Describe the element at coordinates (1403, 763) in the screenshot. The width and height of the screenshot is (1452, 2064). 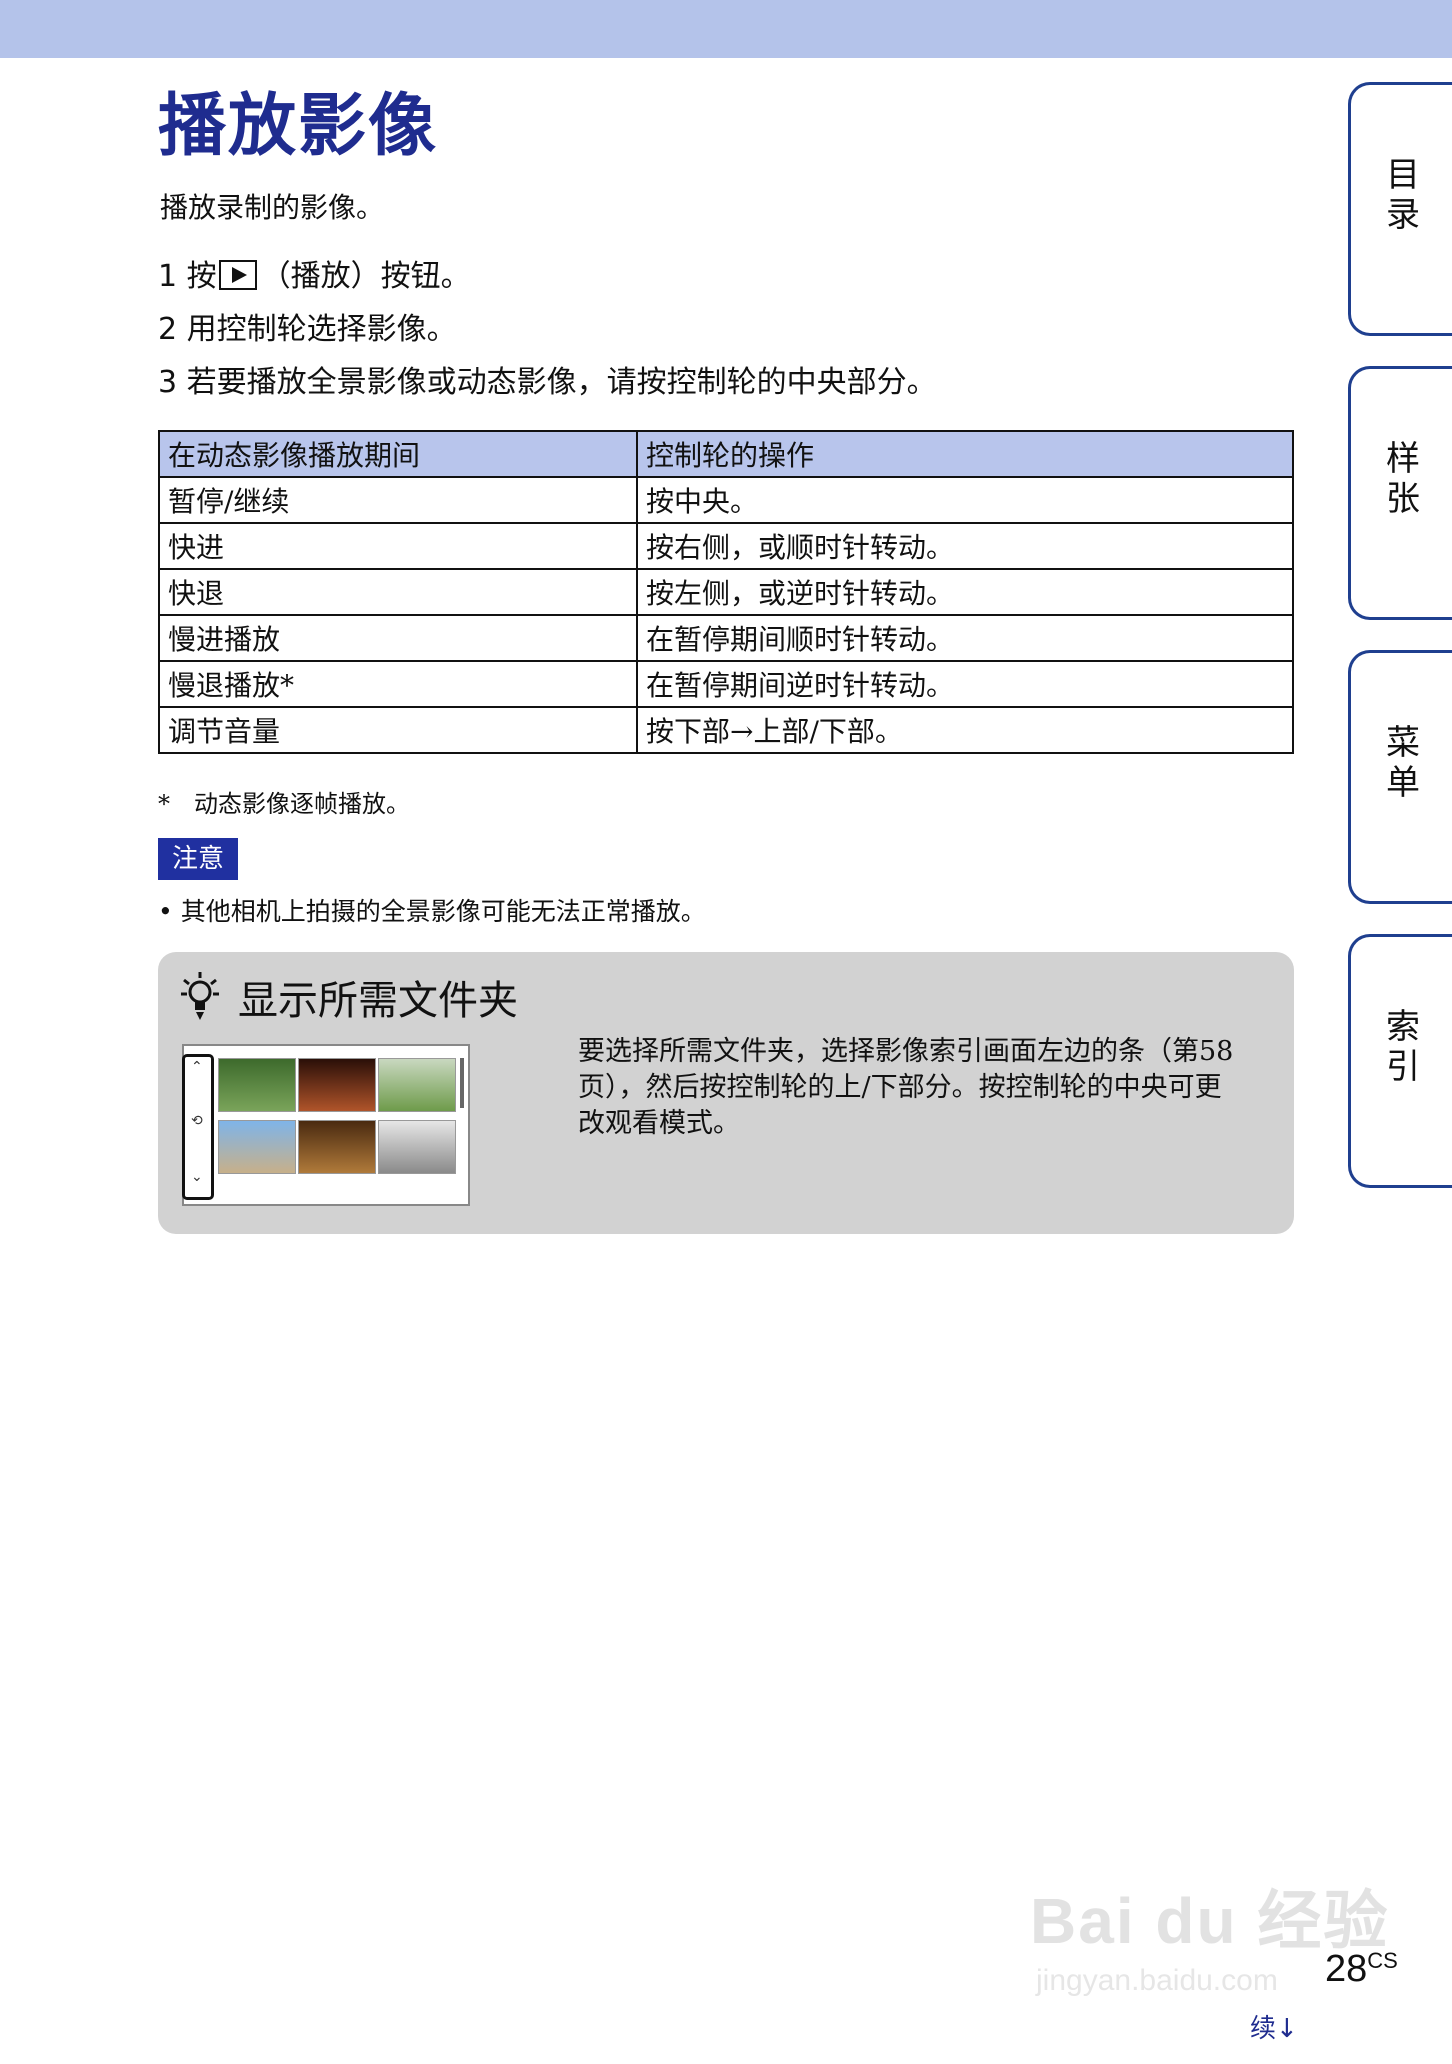
I see `tab-label: 菜单` at that location.